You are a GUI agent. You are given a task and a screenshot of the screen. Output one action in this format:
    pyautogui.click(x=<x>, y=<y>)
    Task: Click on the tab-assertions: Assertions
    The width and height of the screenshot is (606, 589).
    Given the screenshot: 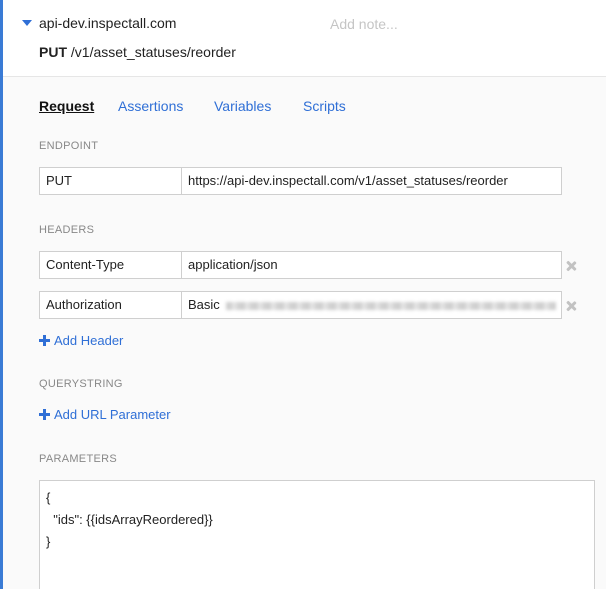 What is the action you would take?
    pyautogui.click(x=150, y=106)
    